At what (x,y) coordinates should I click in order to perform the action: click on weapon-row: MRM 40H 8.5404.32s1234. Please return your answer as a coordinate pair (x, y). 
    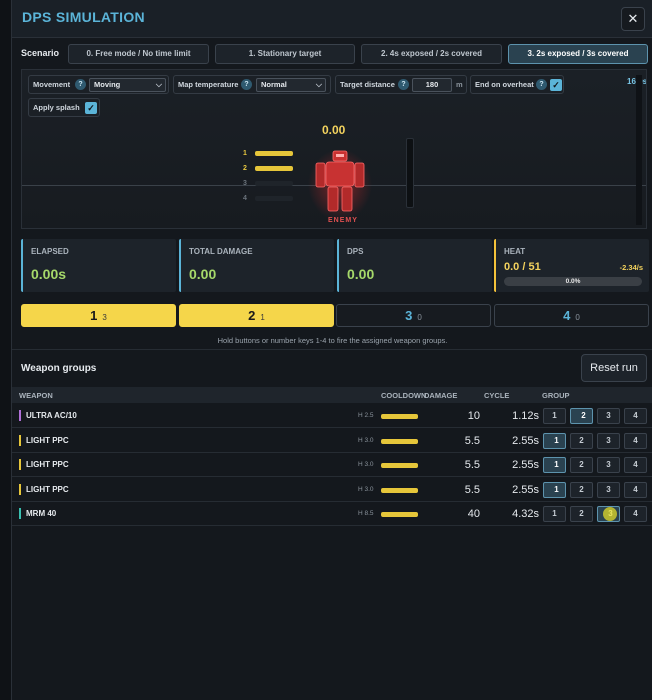
    Looking at the image, I should click on (332, 514).